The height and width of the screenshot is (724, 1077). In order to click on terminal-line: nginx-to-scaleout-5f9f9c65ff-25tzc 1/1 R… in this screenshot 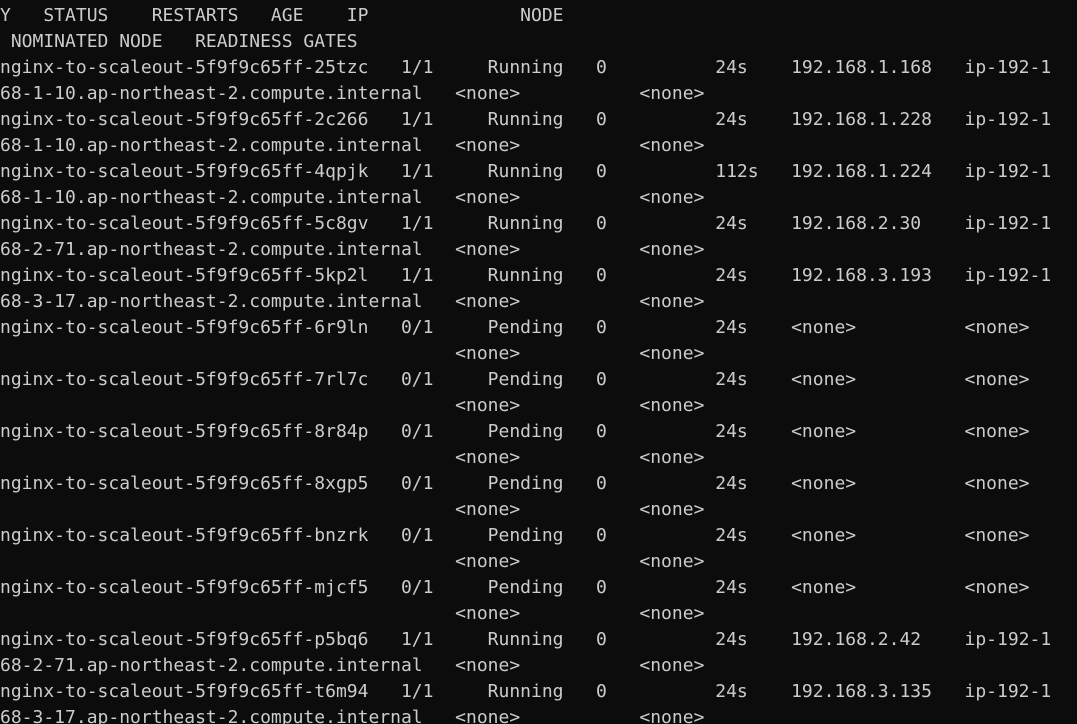, I will do `click(526, 67)`.